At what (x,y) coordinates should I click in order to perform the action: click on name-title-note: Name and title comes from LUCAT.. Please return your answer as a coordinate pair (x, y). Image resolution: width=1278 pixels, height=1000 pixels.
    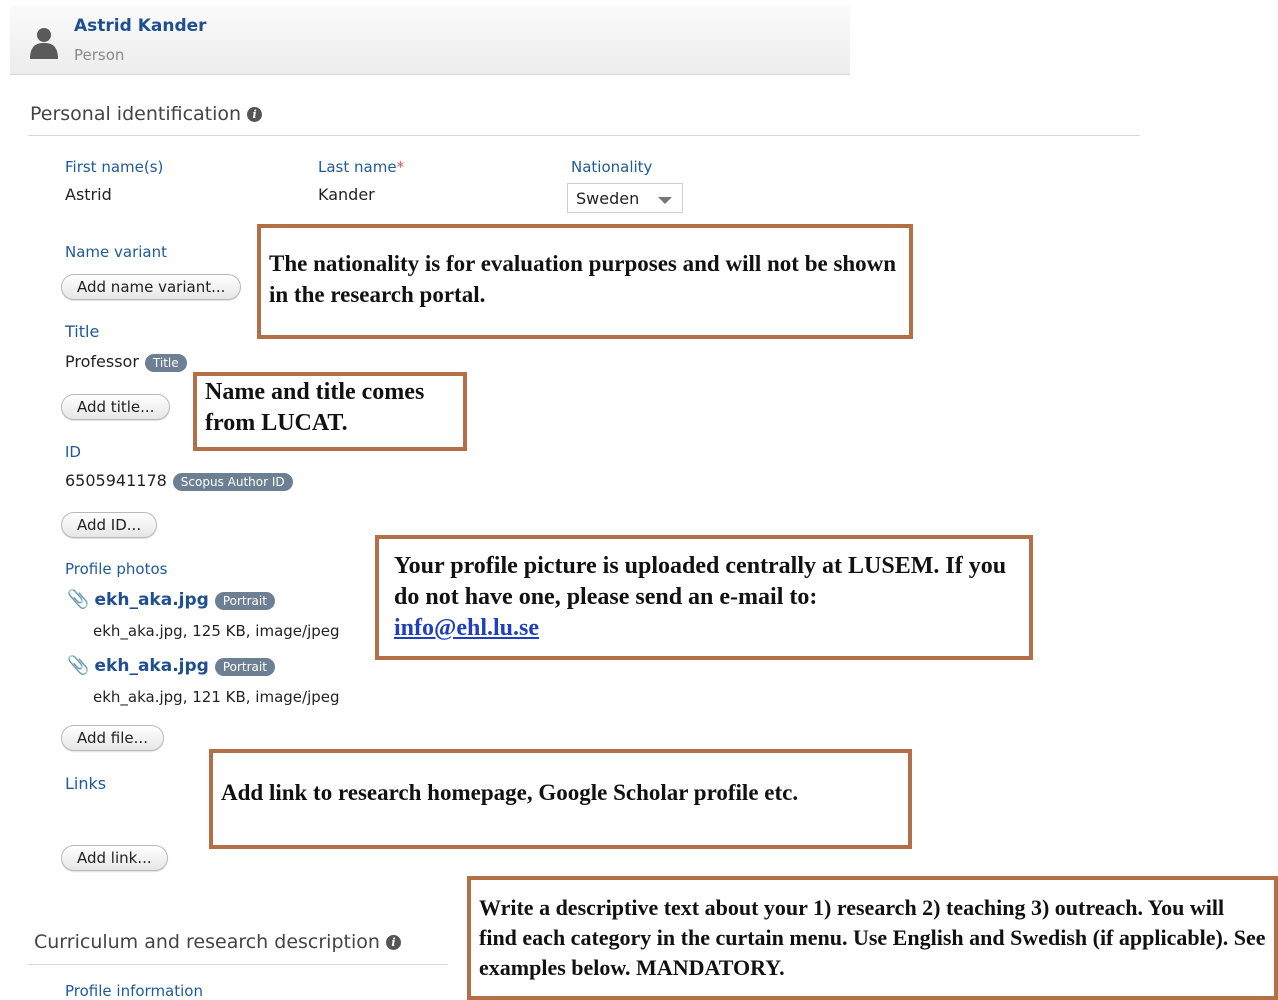
    Looking at the image, I should click on (330, 411).